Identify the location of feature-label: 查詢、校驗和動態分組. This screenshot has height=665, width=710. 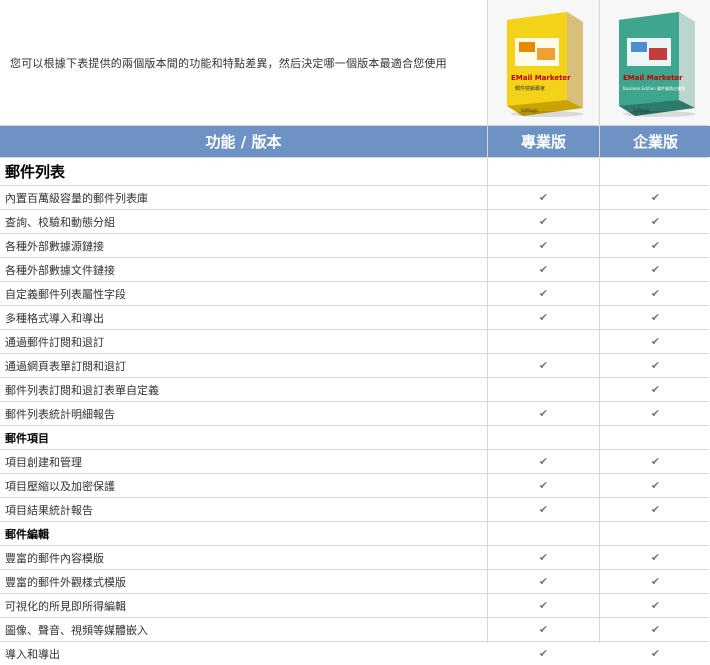
(243, 221).